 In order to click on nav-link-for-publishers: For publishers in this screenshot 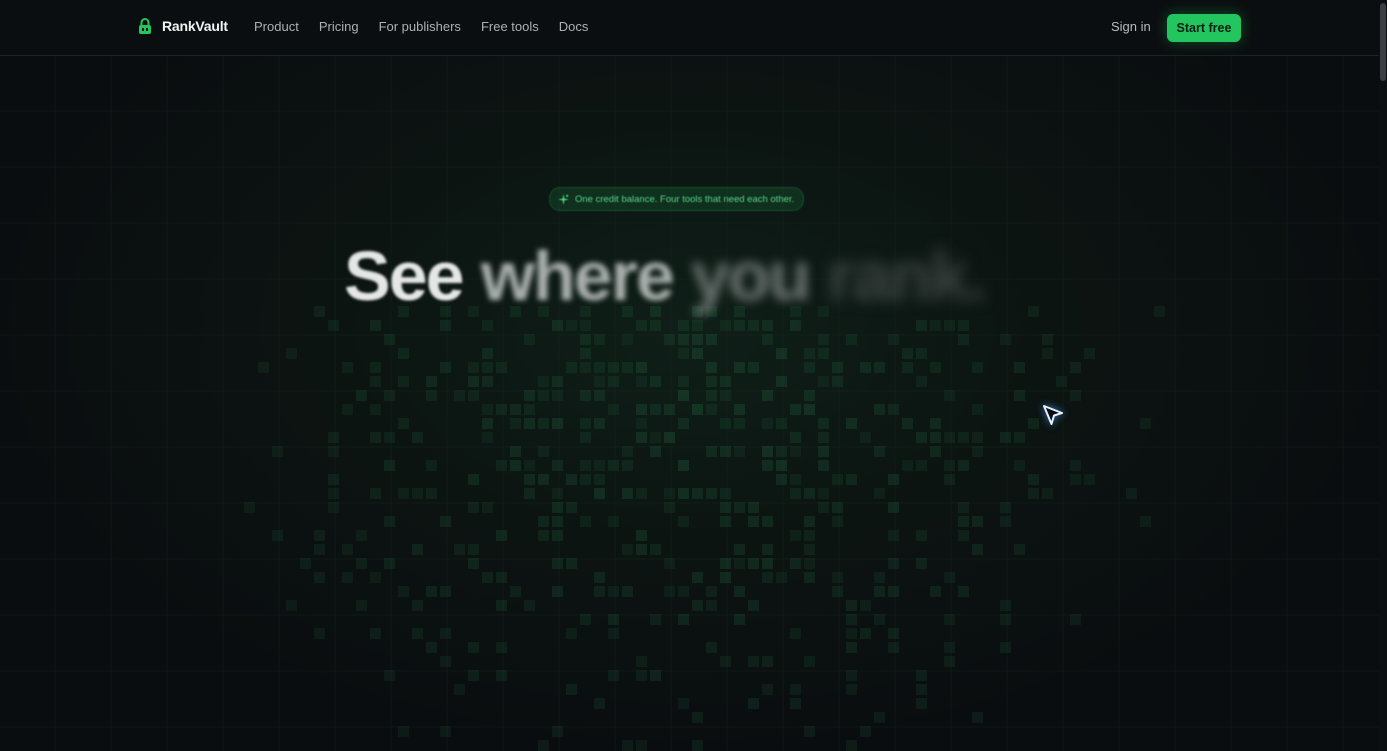, I will do `click(420, 26)`.